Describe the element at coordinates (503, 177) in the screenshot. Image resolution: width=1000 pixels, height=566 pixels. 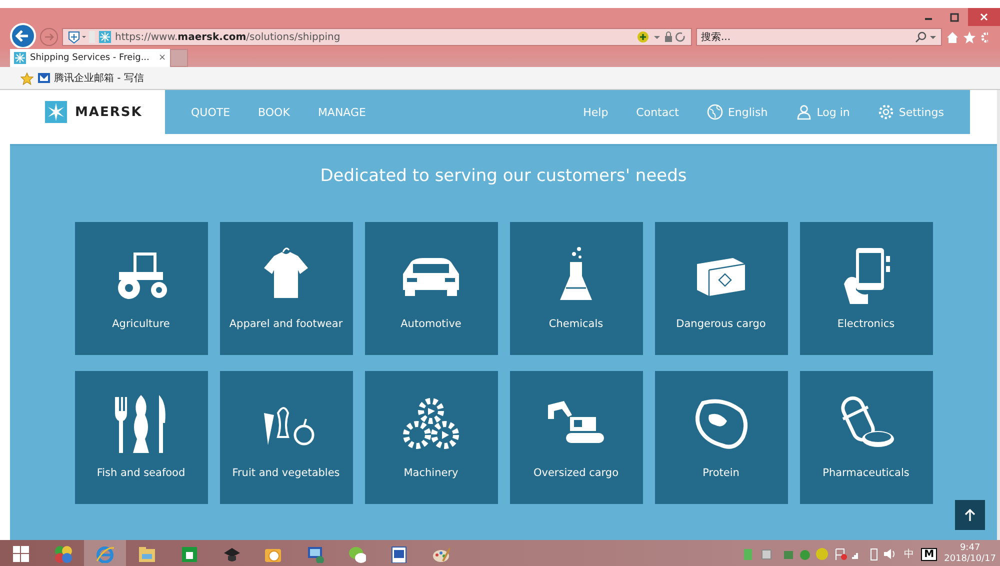
I see `headline: Dedicated to serving our customers' needs` at that location.